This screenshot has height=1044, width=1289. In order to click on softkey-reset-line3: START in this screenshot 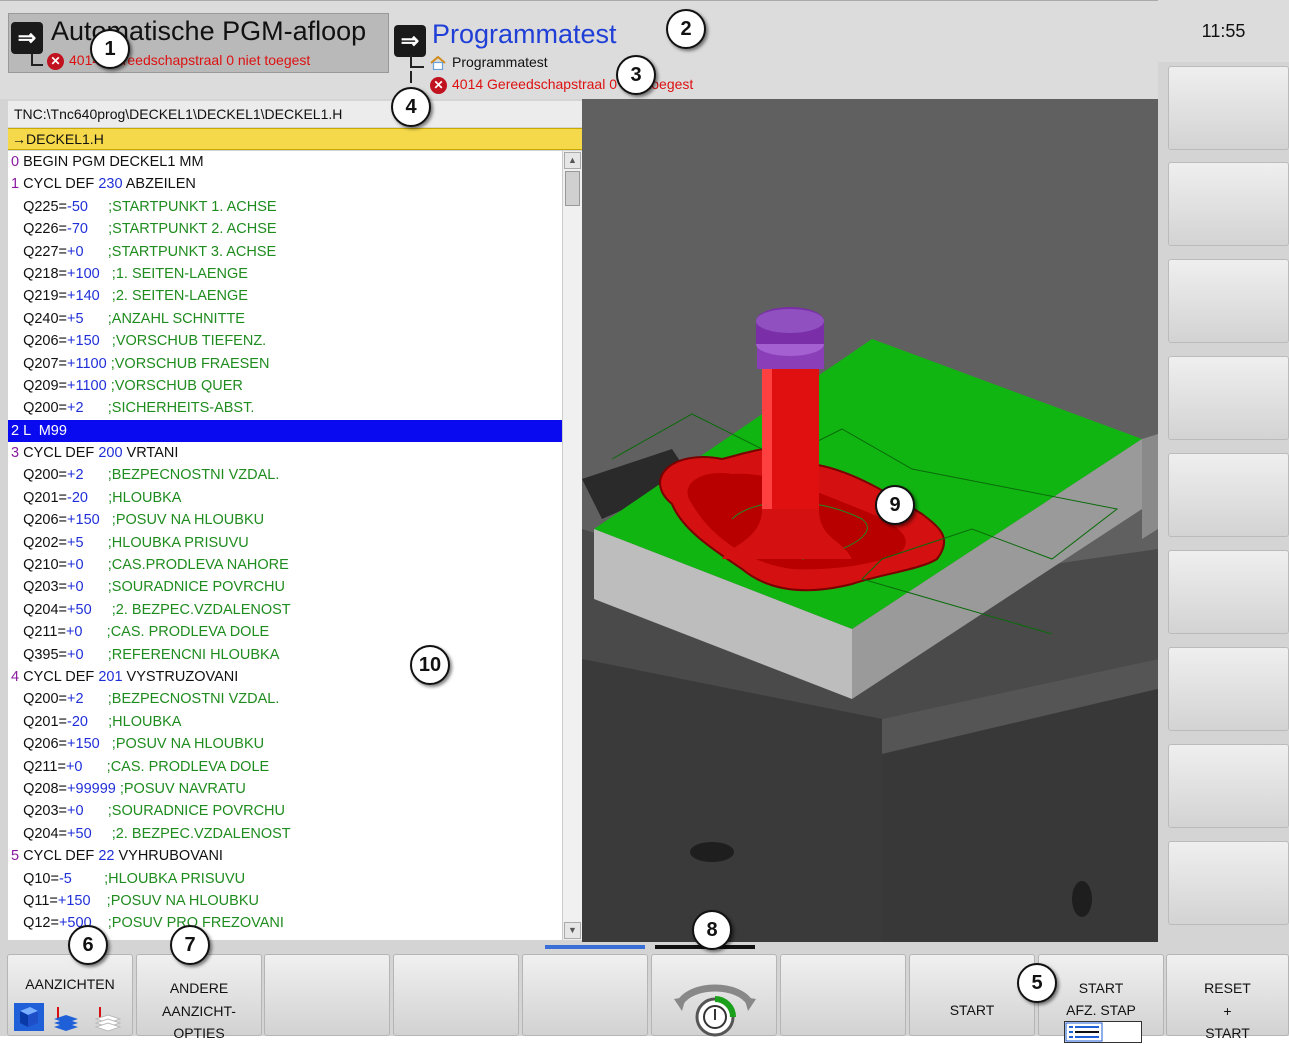, I will do `click(1227, 1033)`.